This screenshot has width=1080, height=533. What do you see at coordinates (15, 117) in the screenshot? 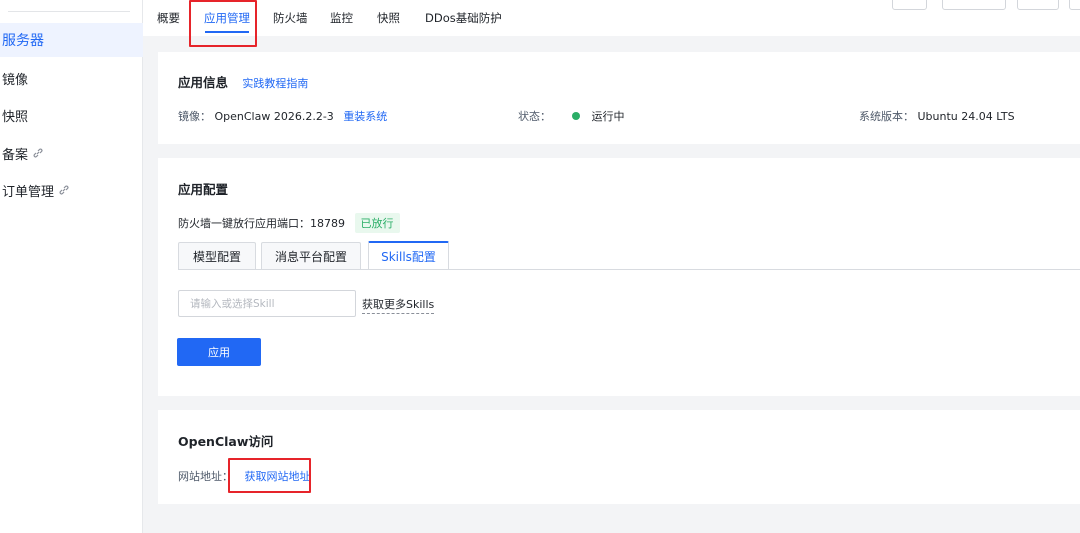
I see `sidebar-item-label: 快照` at bounding box center [15, 117].